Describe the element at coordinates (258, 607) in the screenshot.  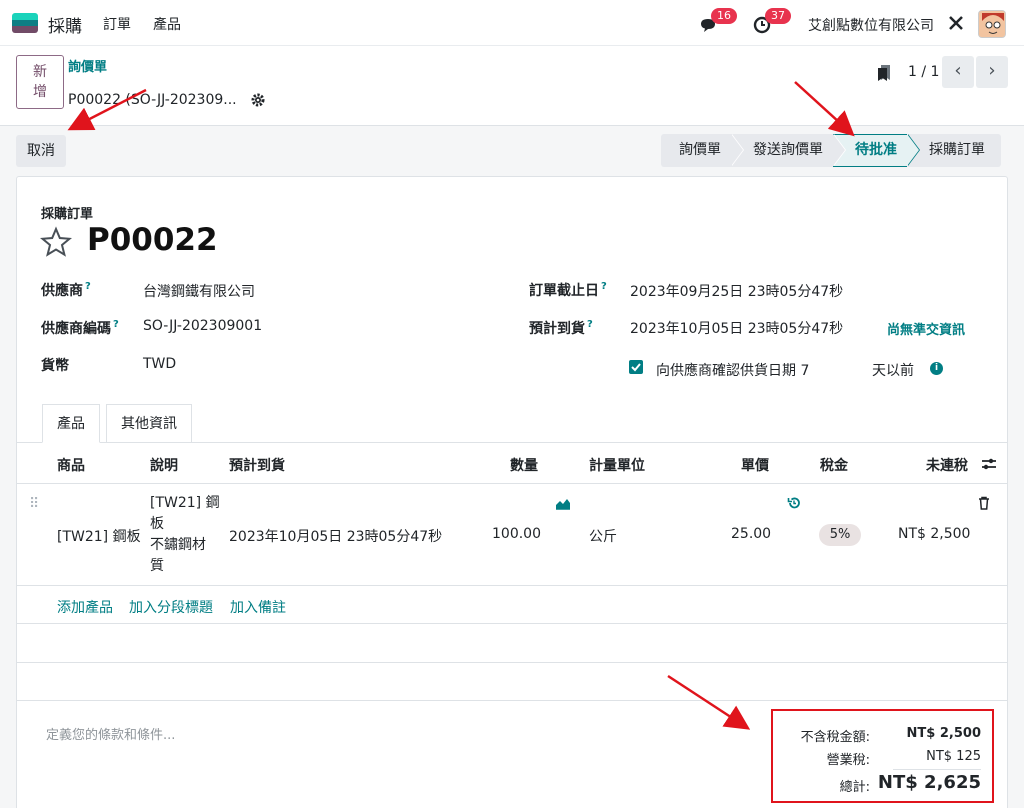
I see `add-note-link: 加入備註` at that location.